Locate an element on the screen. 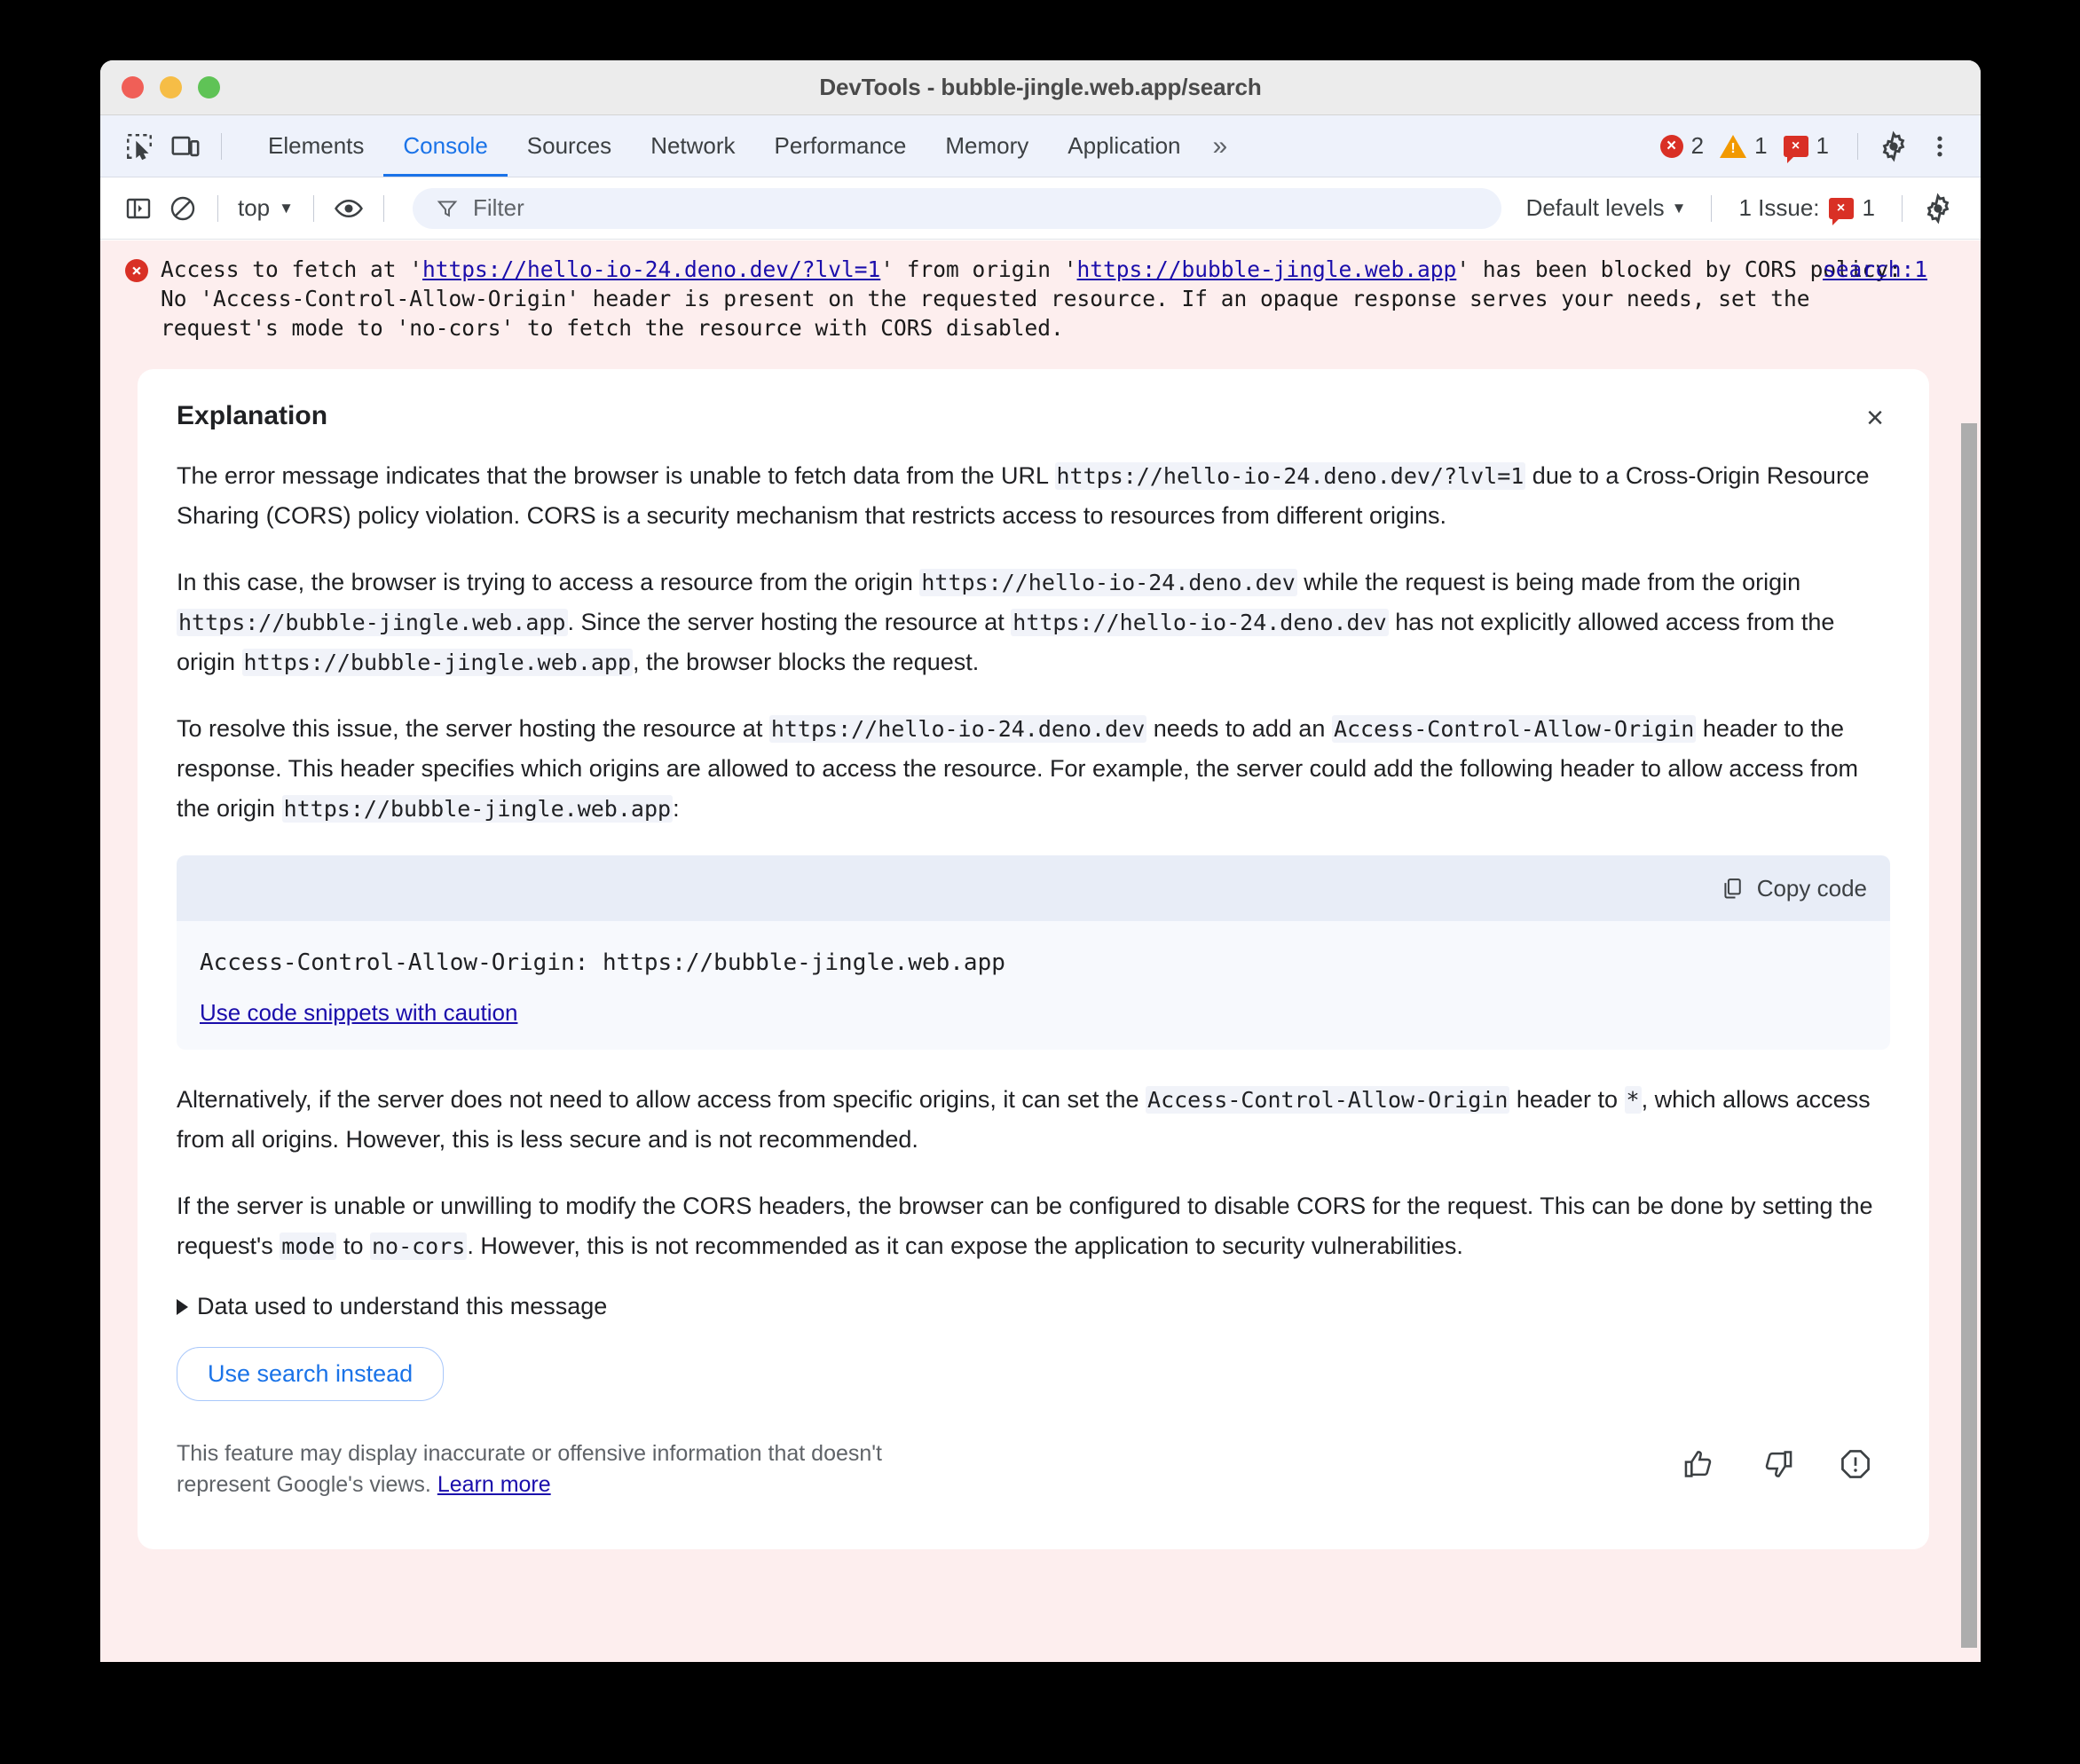  use-search-instead-button: Use search instead is located at coordinates (311, 1374).